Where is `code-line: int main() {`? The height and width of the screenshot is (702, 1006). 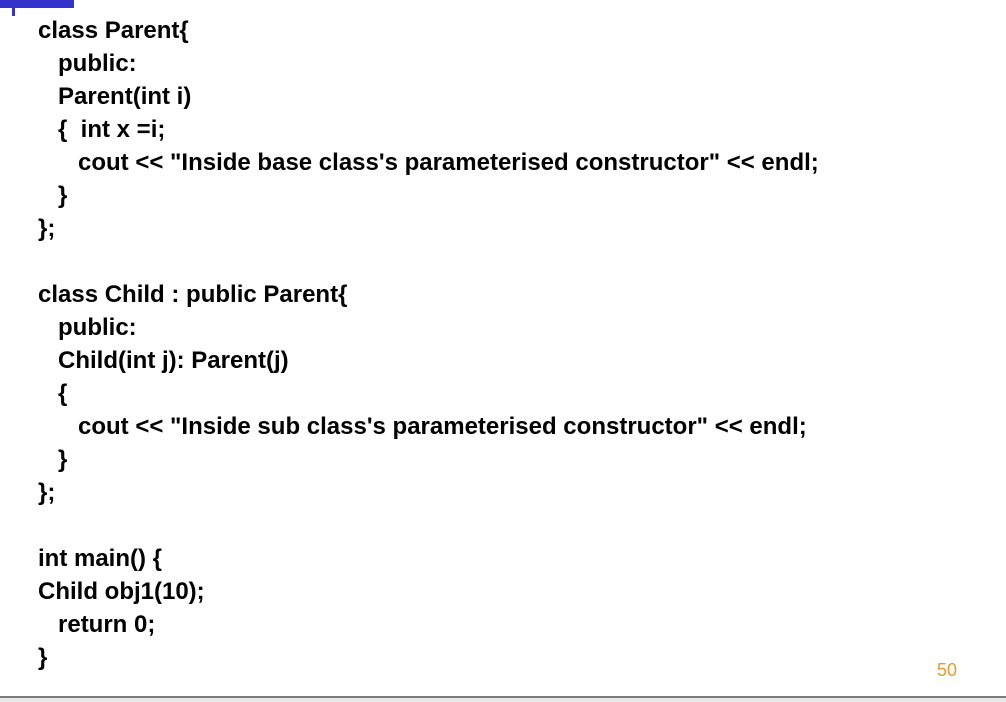
code-line: int main() { is located at coordinates (100, 558).